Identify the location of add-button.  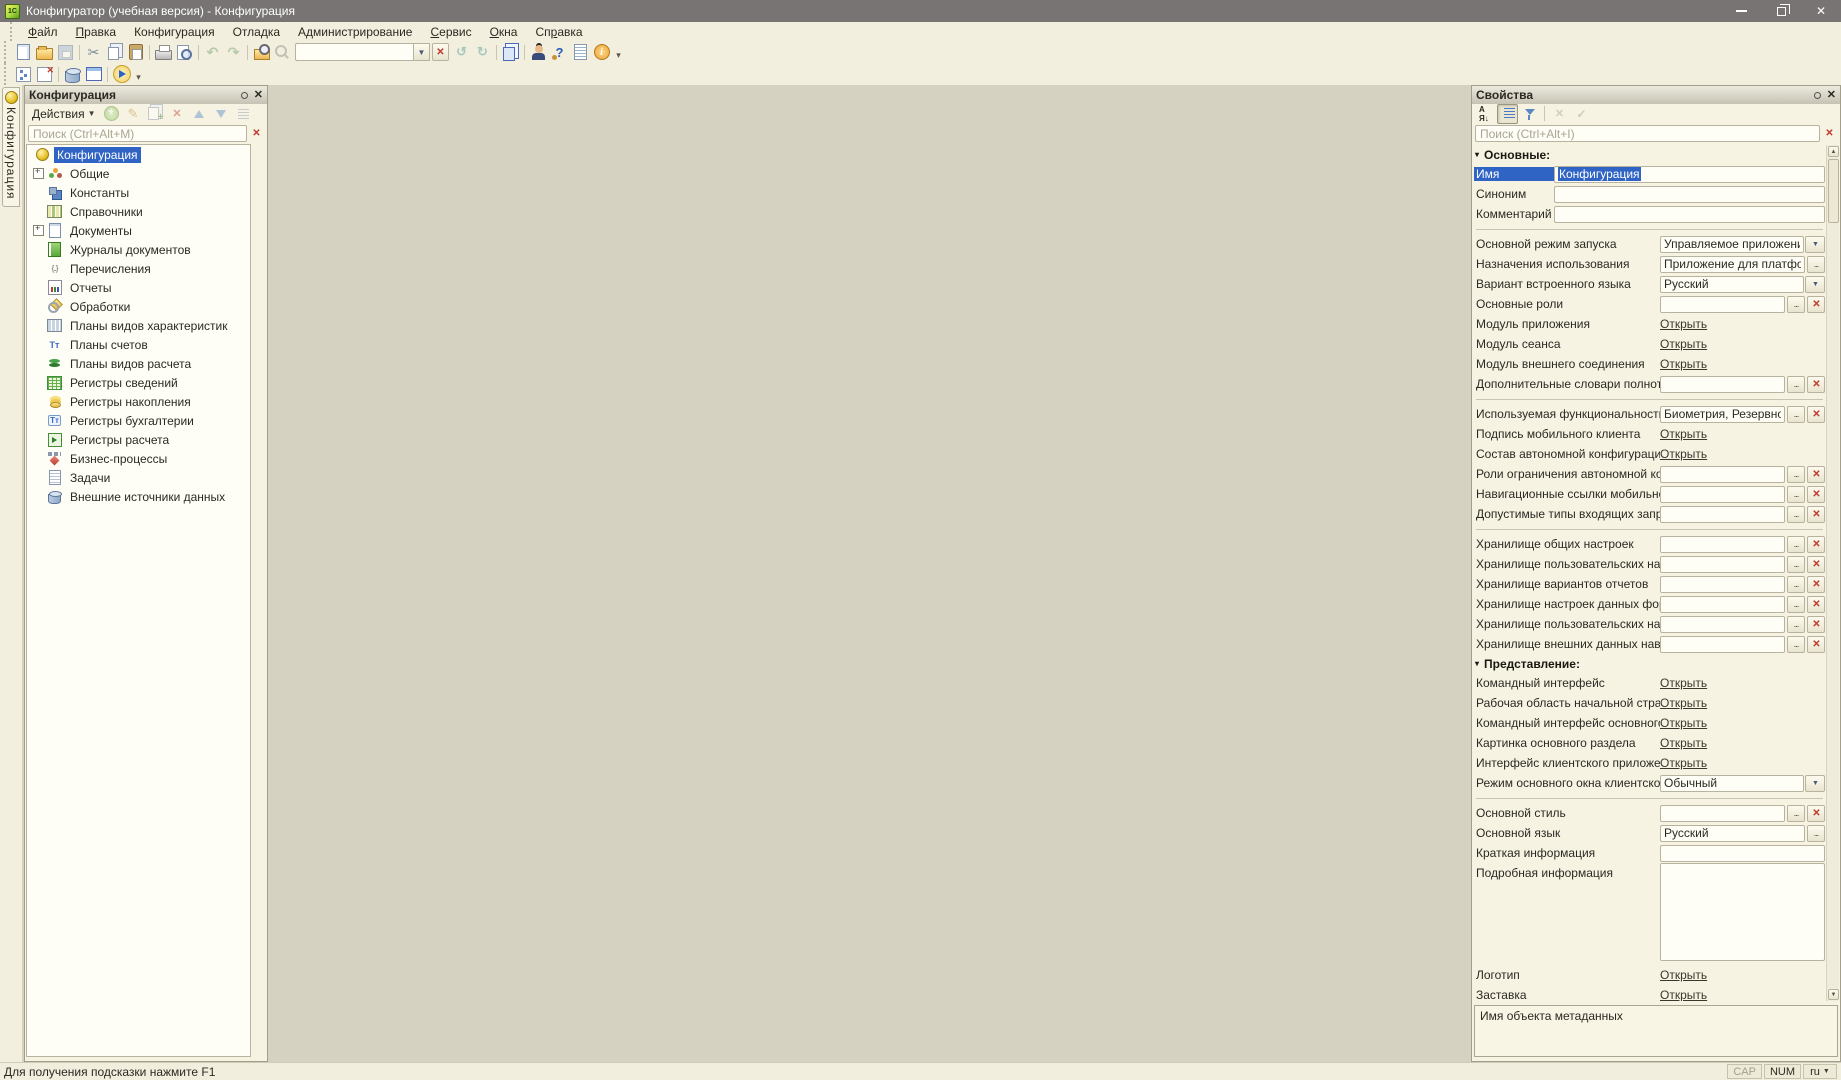
(111, 114).